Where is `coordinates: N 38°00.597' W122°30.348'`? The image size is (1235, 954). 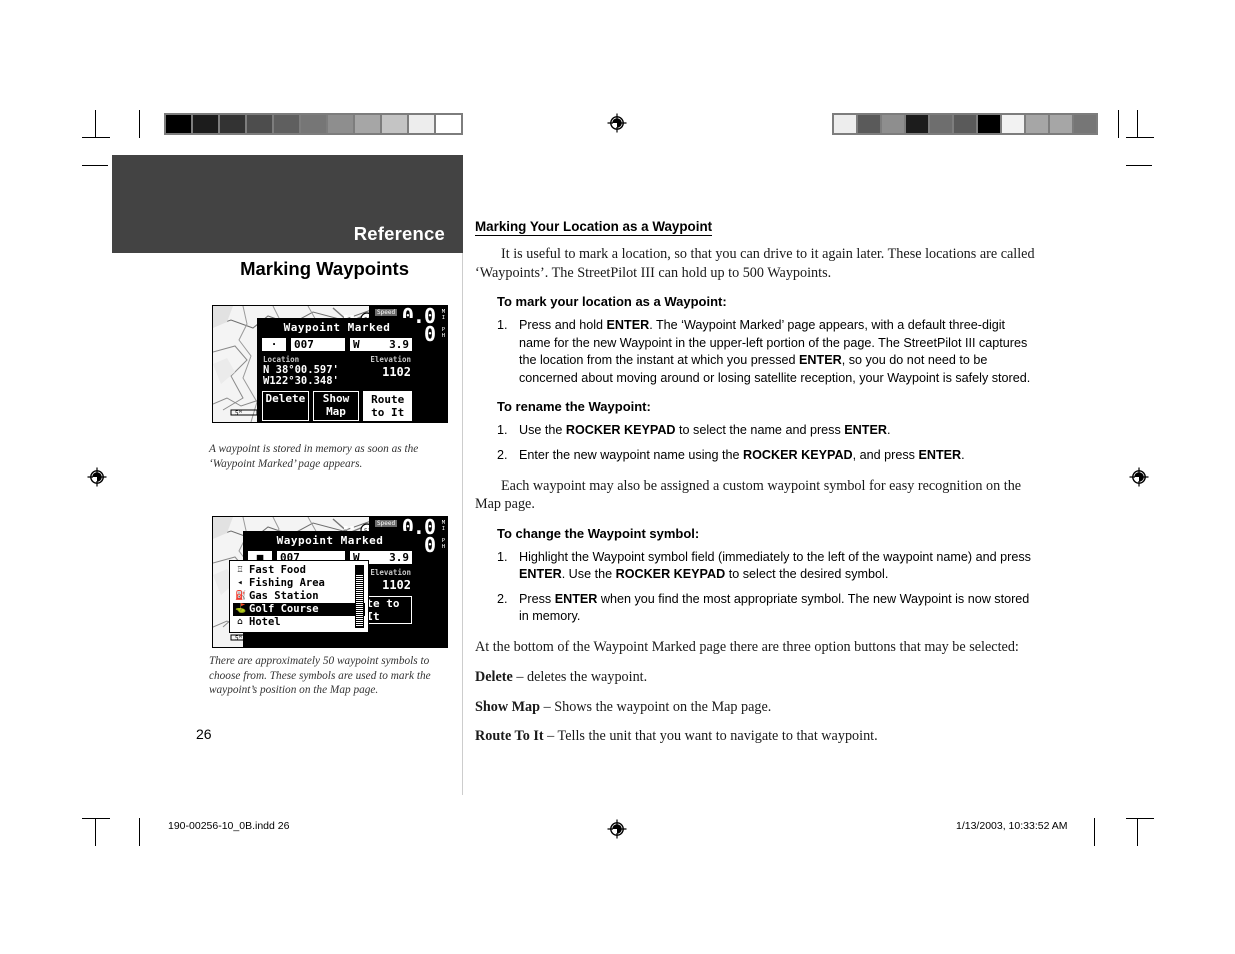
coordinates: N 38°00.597' W122°30.348' is located at coordinates (301, 376).